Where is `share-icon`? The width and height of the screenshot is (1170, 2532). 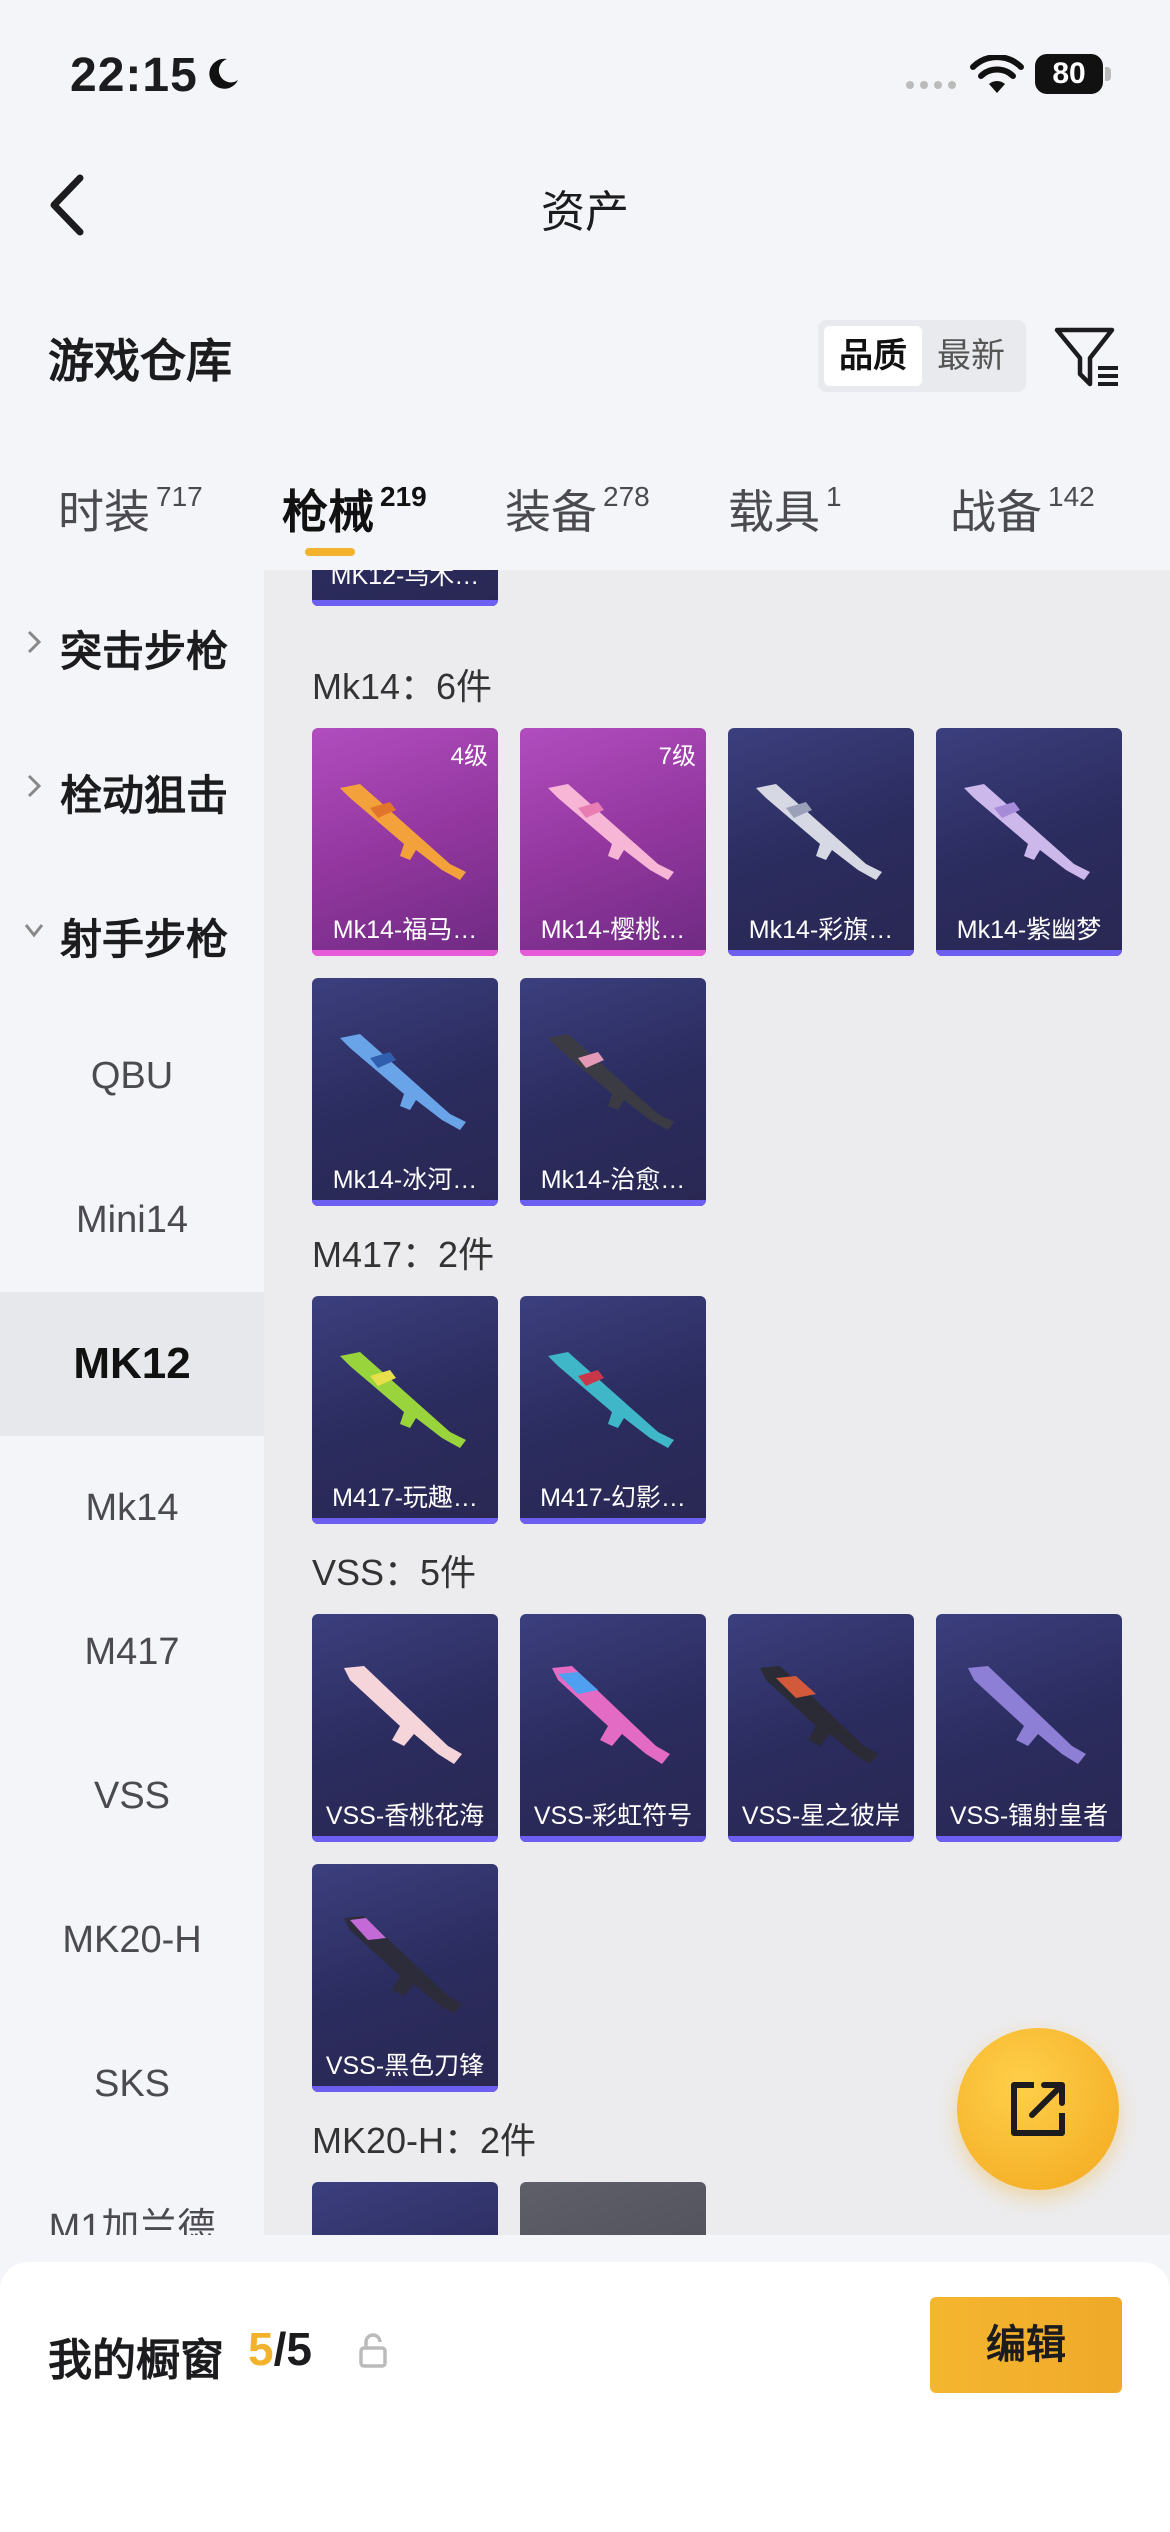
share-icon is located at coordinates (1038, 2109).